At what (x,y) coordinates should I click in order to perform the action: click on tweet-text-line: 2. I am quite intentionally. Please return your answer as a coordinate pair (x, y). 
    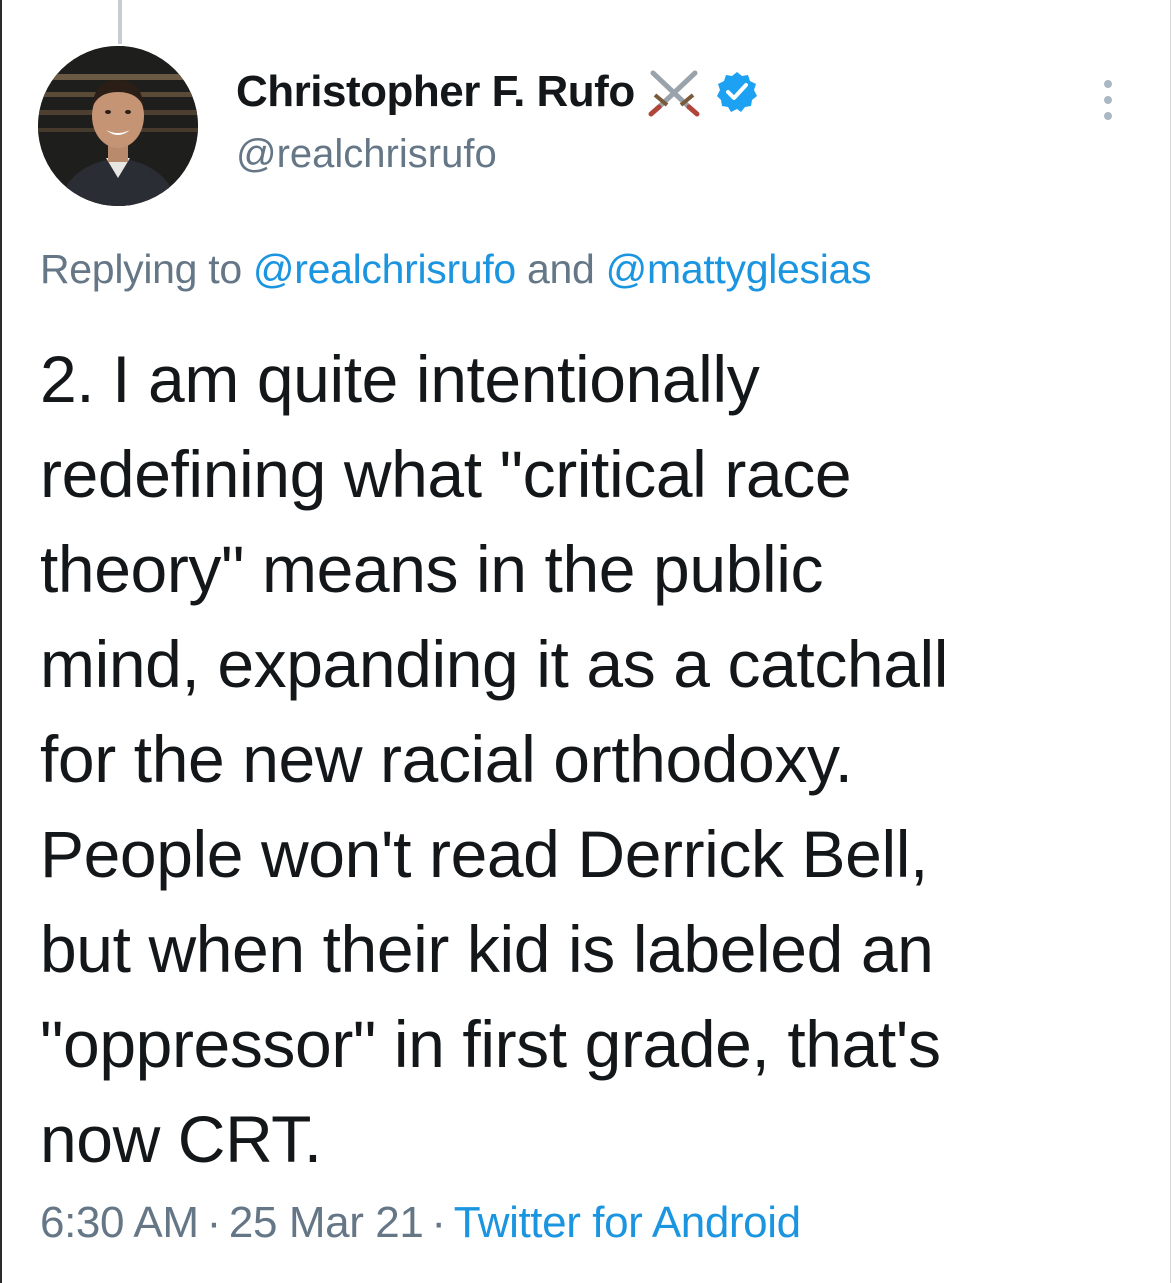
    Looking at the image, I should click on (400, 379).